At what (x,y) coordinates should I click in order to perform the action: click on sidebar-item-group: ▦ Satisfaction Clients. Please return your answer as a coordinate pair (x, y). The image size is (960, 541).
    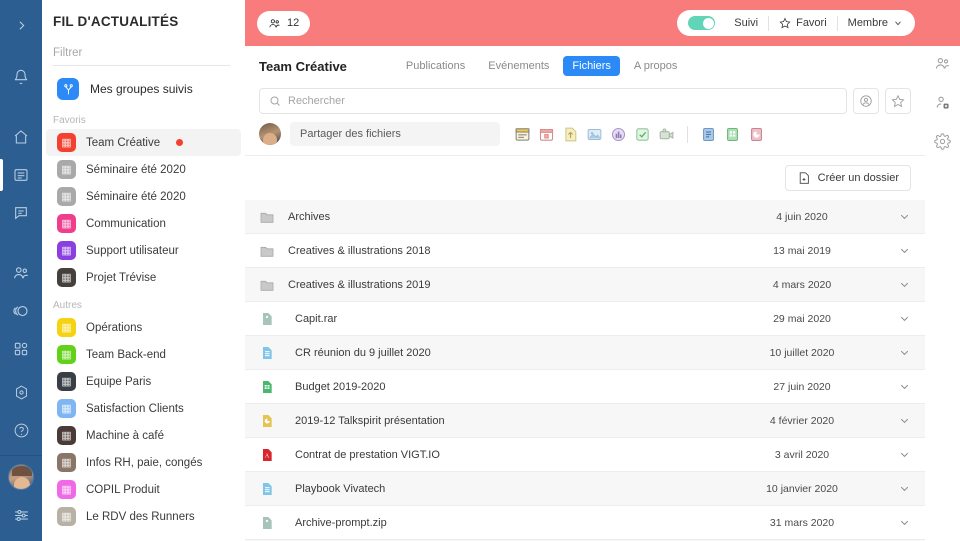
    Looking at the image, I should click on (143, 408).